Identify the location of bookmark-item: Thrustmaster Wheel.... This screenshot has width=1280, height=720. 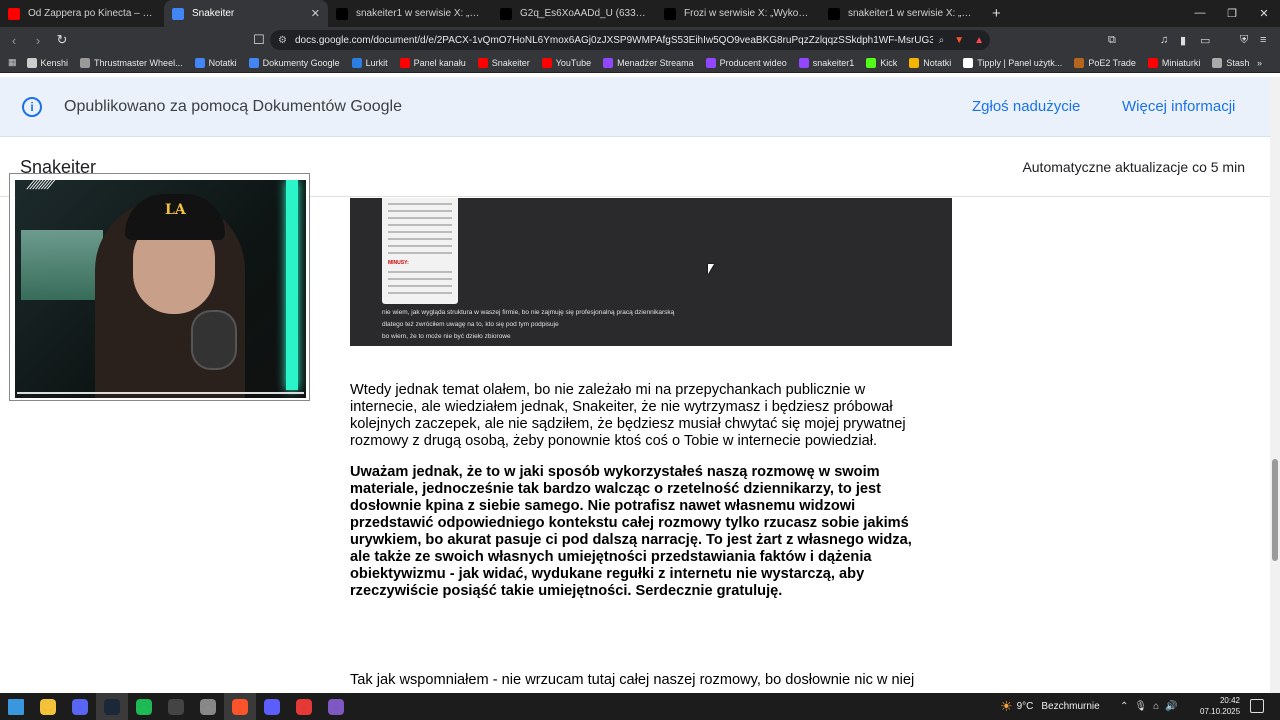
(131, 62).